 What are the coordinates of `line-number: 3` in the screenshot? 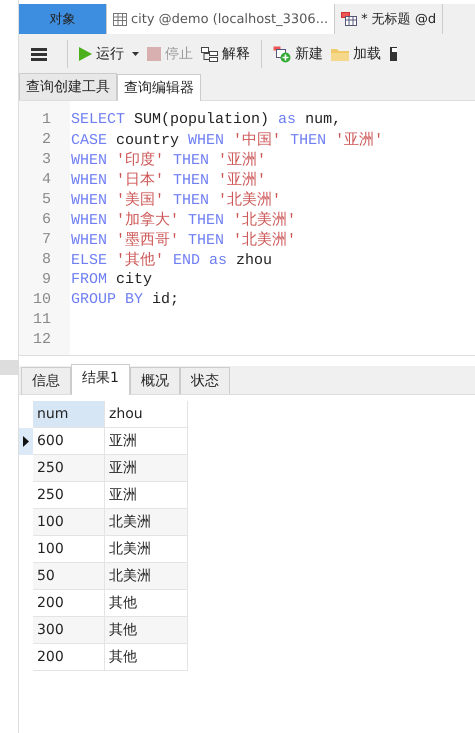 It's located at (46, 159).